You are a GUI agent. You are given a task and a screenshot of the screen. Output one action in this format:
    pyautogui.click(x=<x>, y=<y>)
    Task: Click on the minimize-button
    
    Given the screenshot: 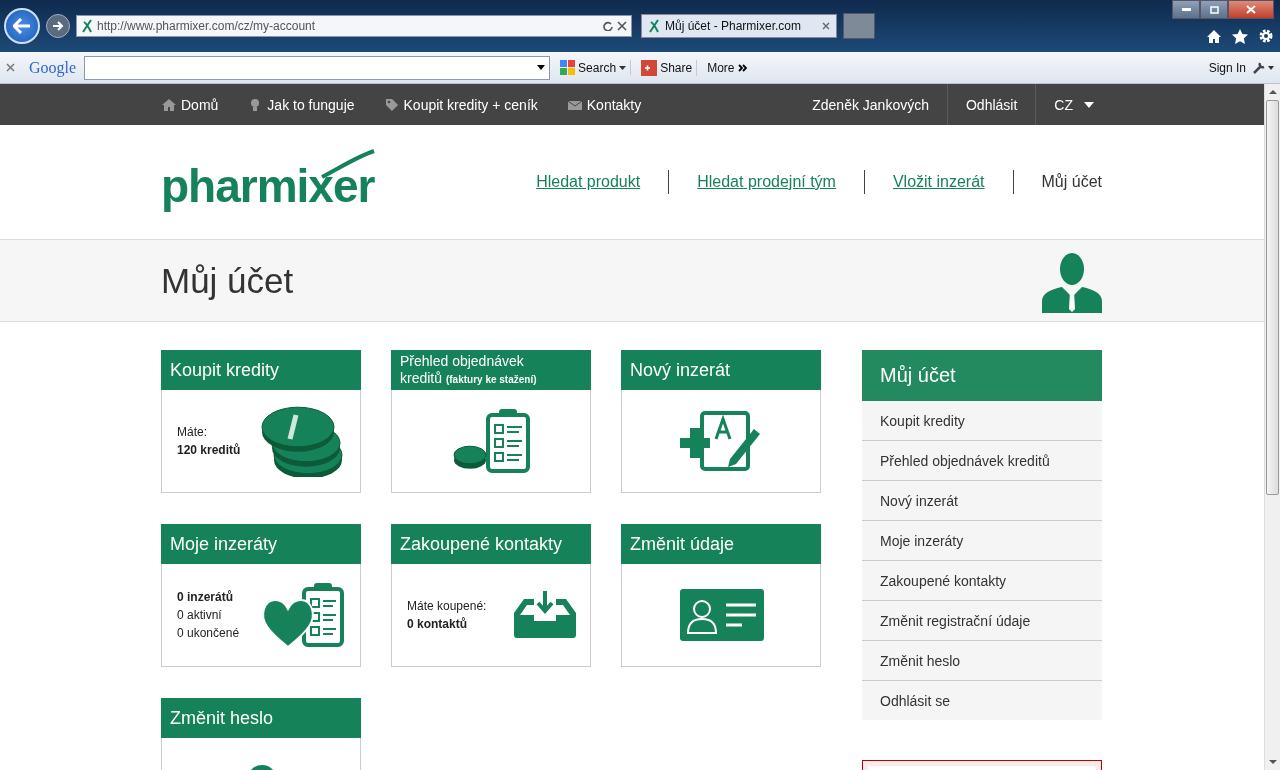 What is the action you would take?
    pyautogui.click(x=1186, y=9)
    